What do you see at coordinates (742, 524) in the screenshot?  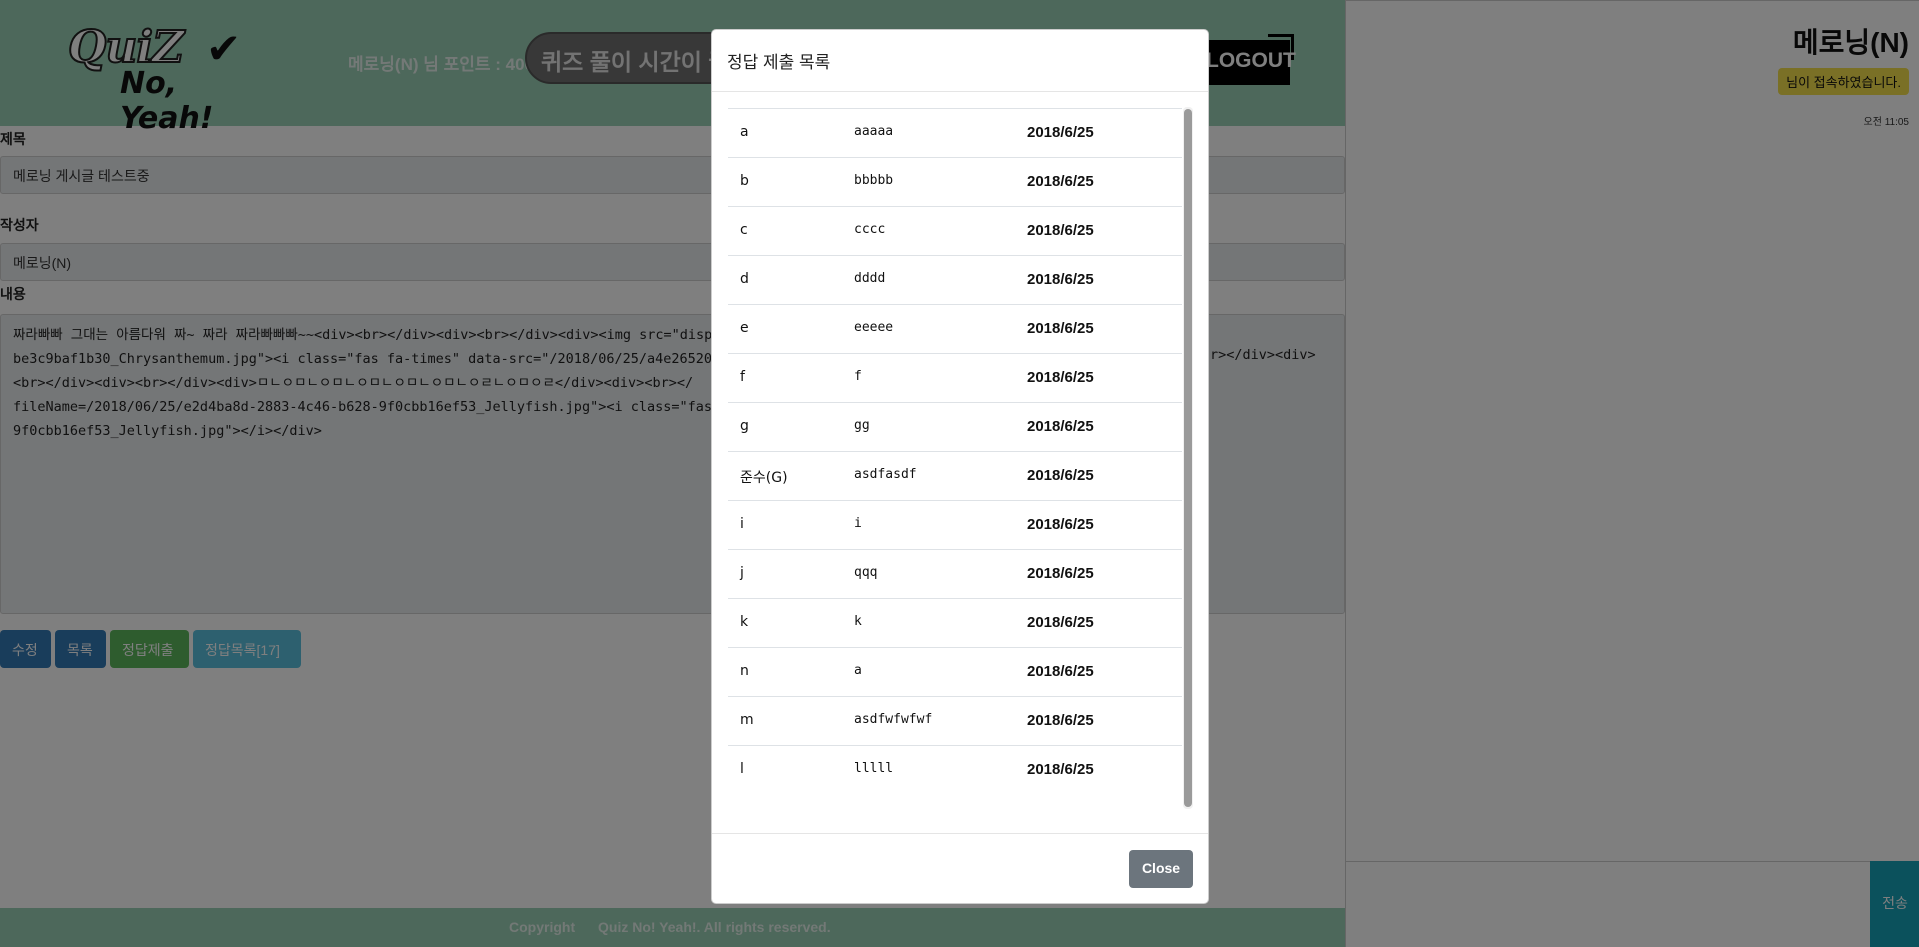 I see `answer-name: i` at bounding box center [742, 524].